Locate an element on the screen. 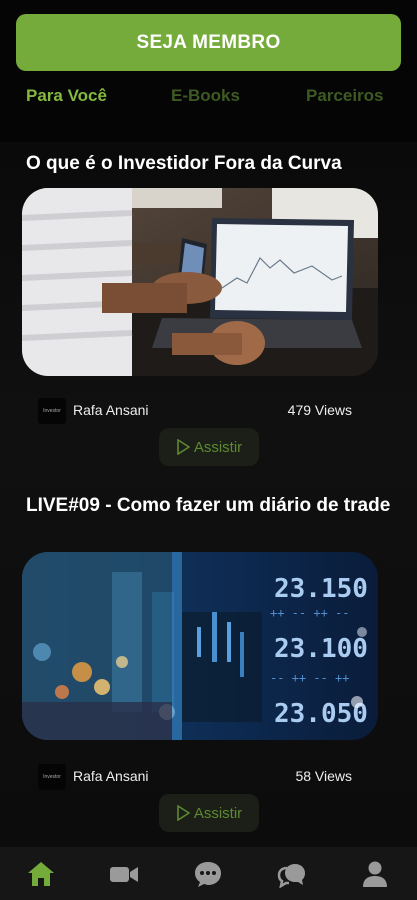  tab-bar: Para Você E-Books Parceiros is located at coordinates (208, 98).